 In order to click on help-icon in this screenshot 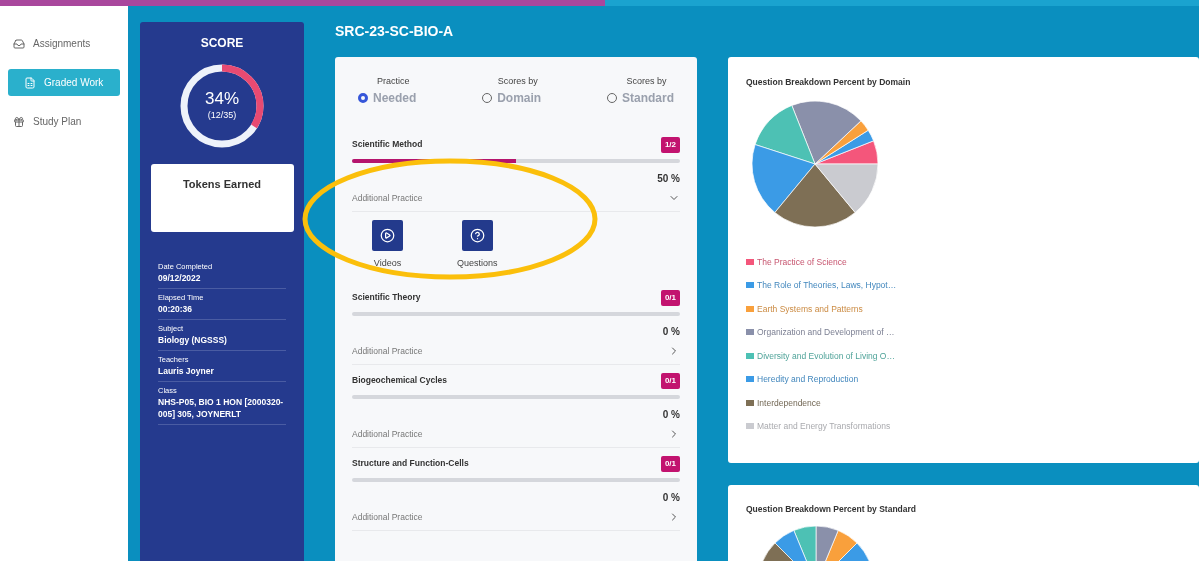, I will do `click(477, 235)`.